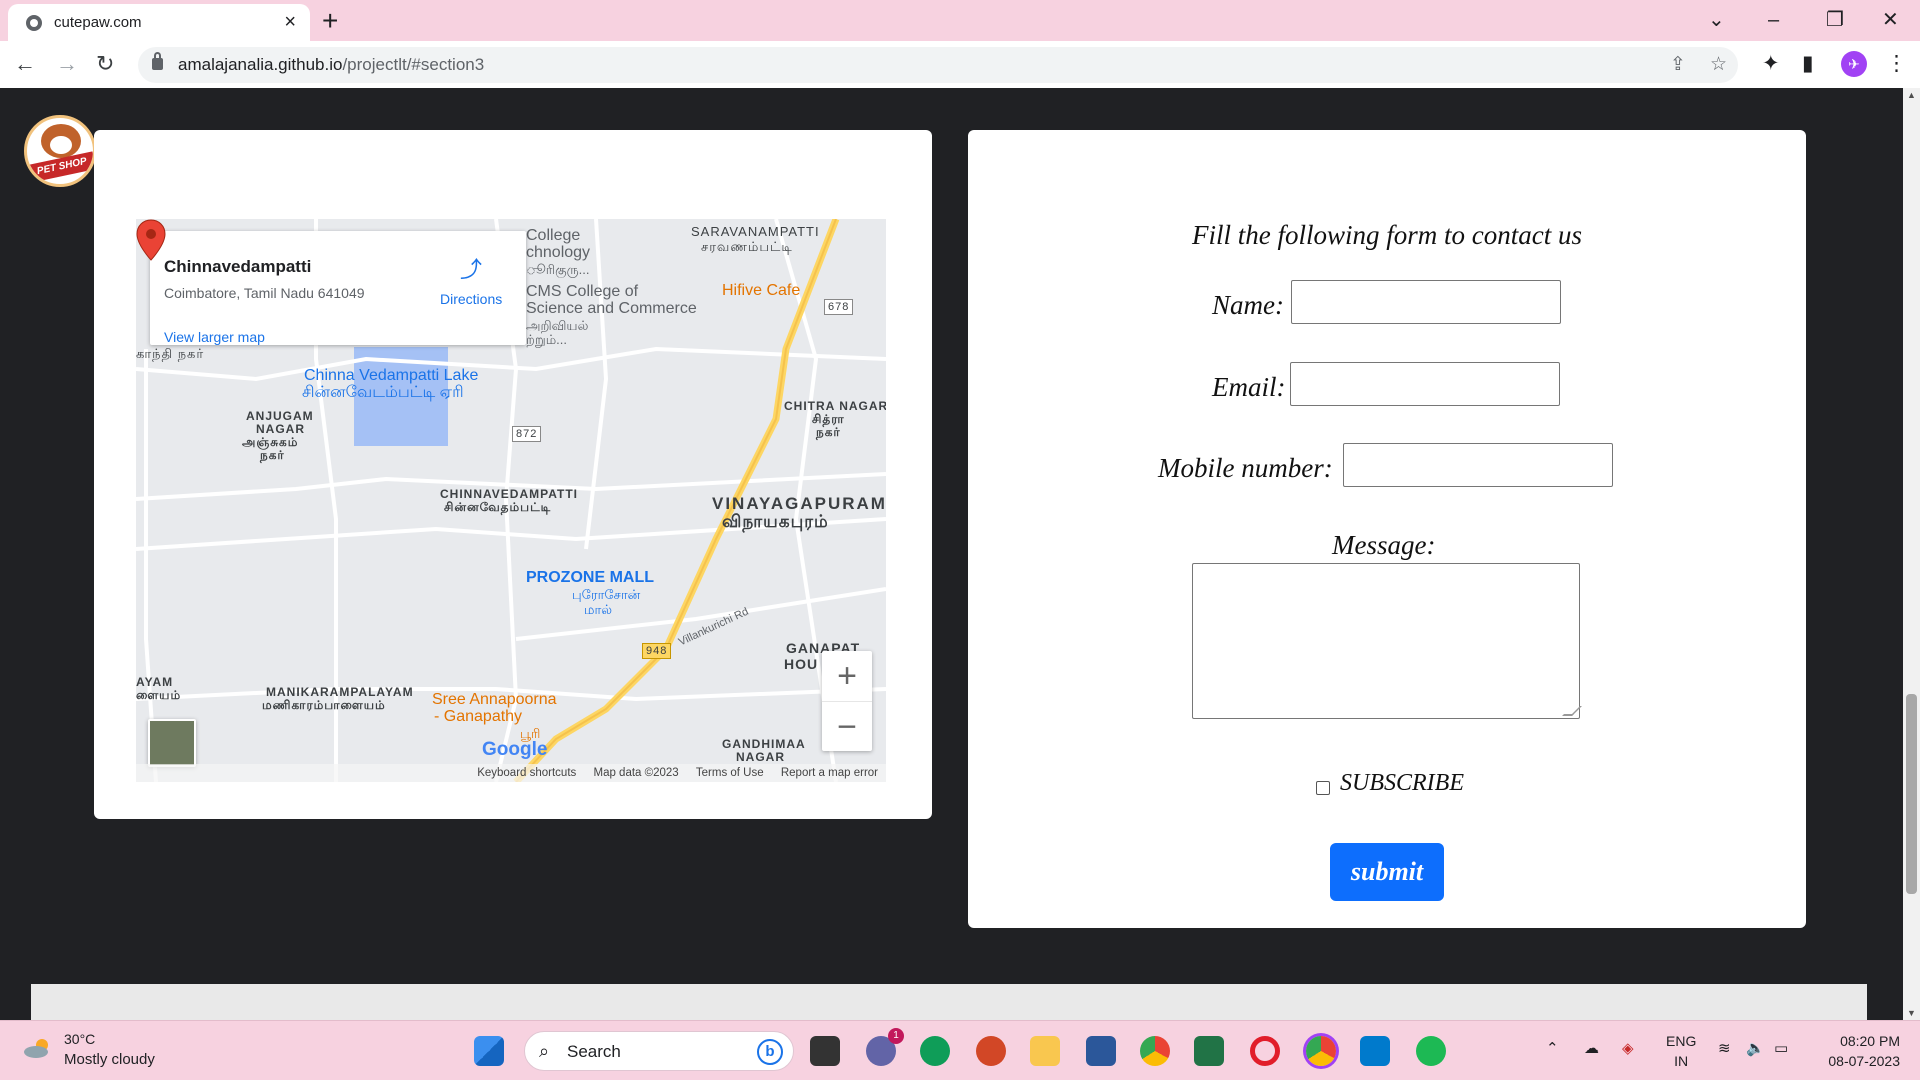 The height and width of the screenshot is (1080, 1920). I want to click on road-marker: 948, so click(657, 651).